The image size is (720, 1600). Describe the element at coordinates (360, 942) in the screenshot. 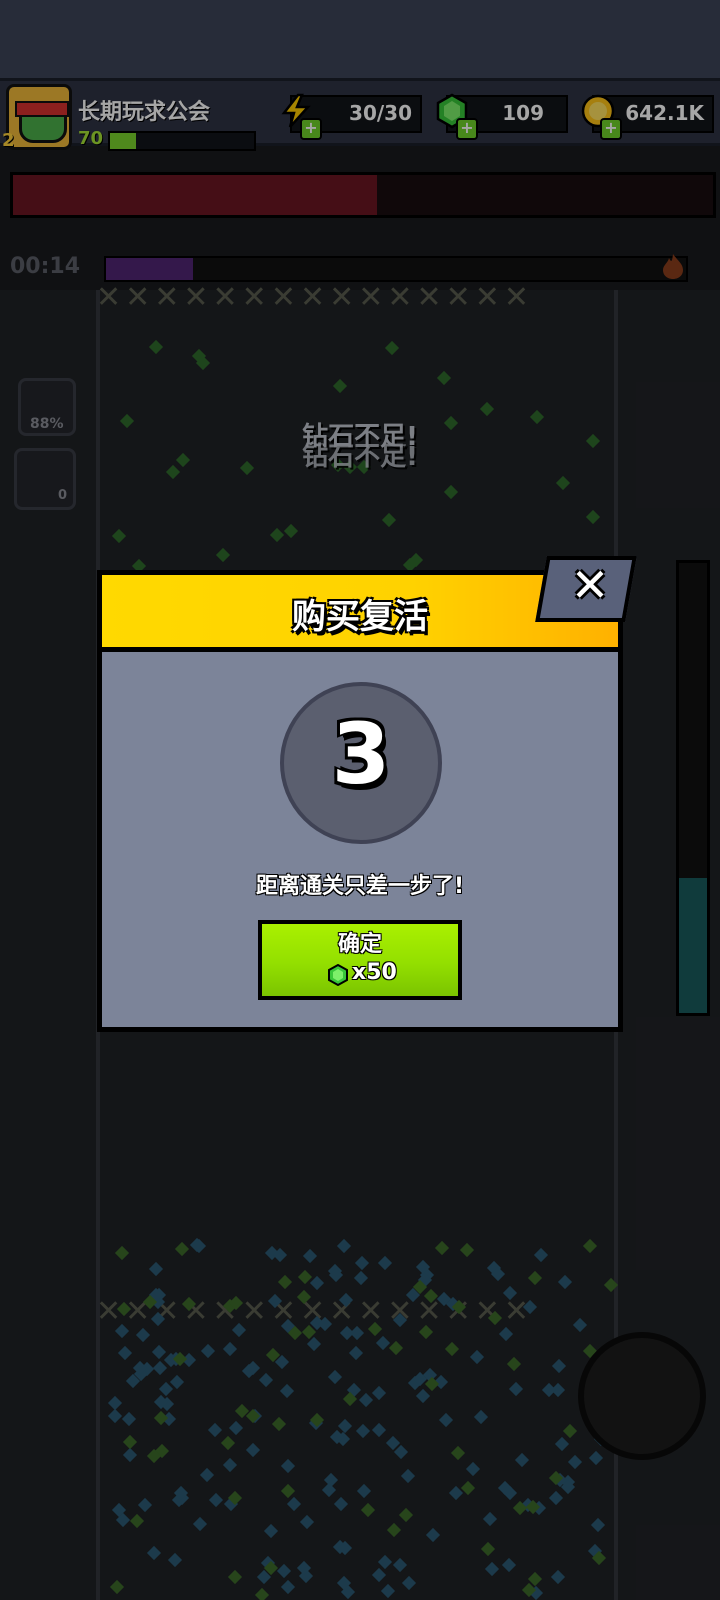

I see `confirm-label: 确定` at that location.